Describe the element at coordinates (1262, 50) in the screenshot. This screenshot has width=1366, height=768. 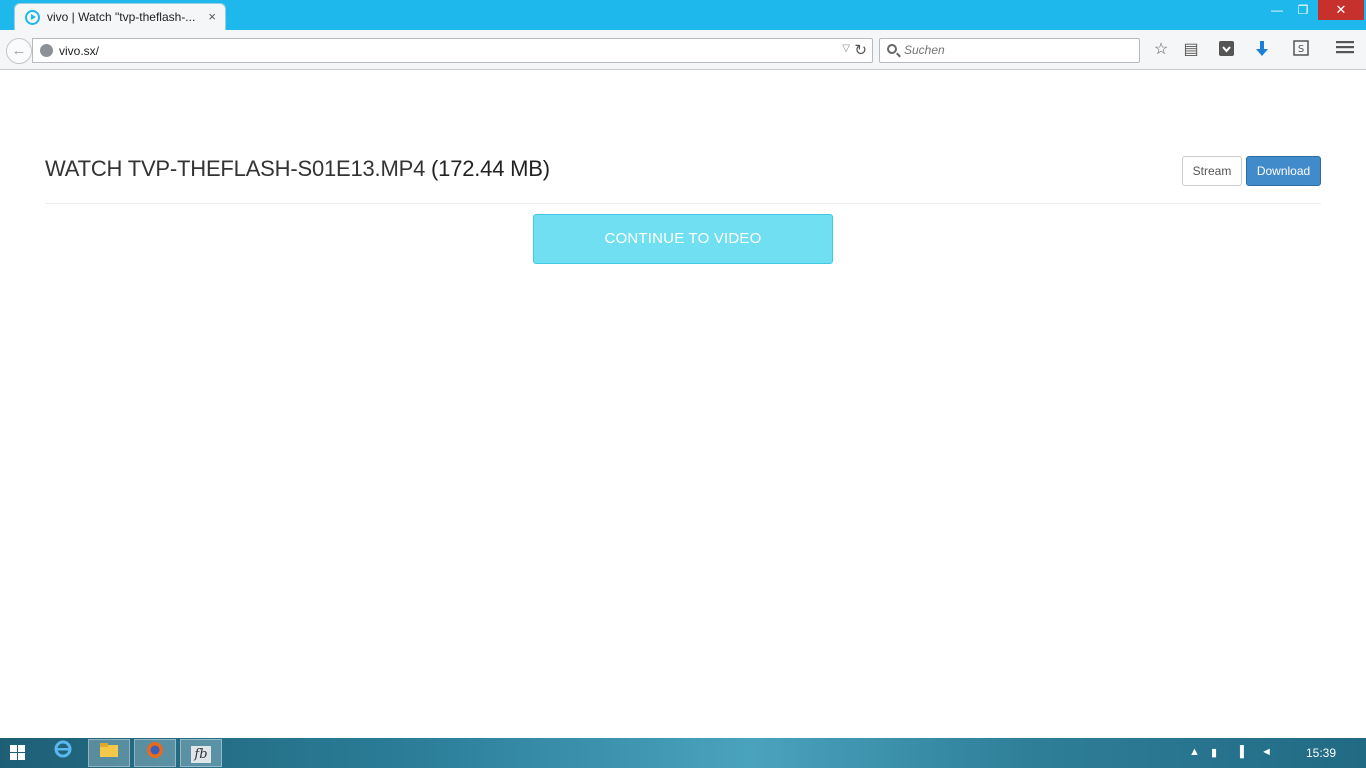
I see `download-arrow-icon` at that location.